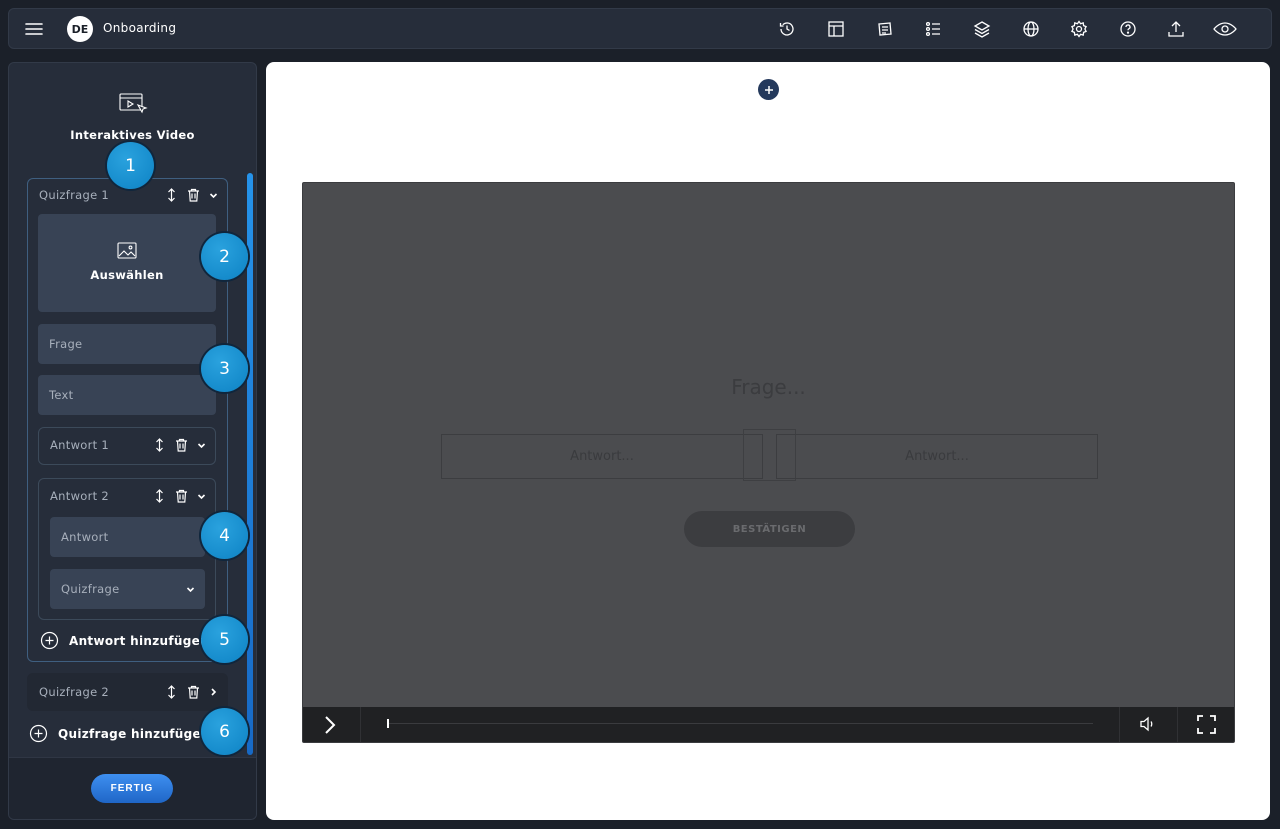  Describe the element at coordinates (127, 263) in the screenshot. I see `image-select-button: Auswählen` at that location.